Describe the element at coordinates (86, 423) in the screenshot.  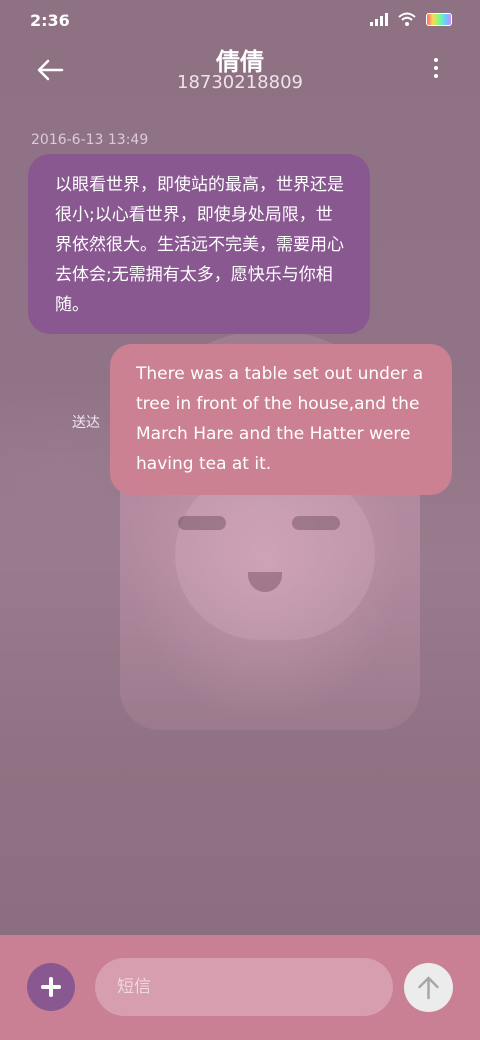
I see `delivery-status: 送达` at that location.